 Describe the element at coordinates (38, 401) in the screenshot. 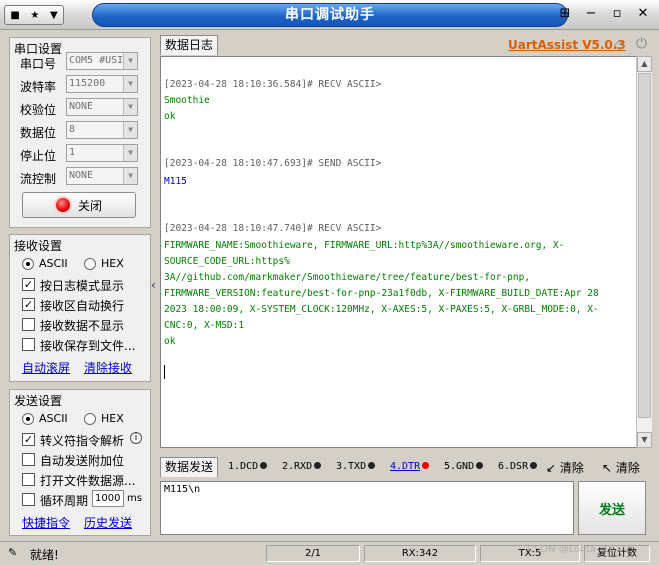

I see `group-title: 发送设置` at that location.